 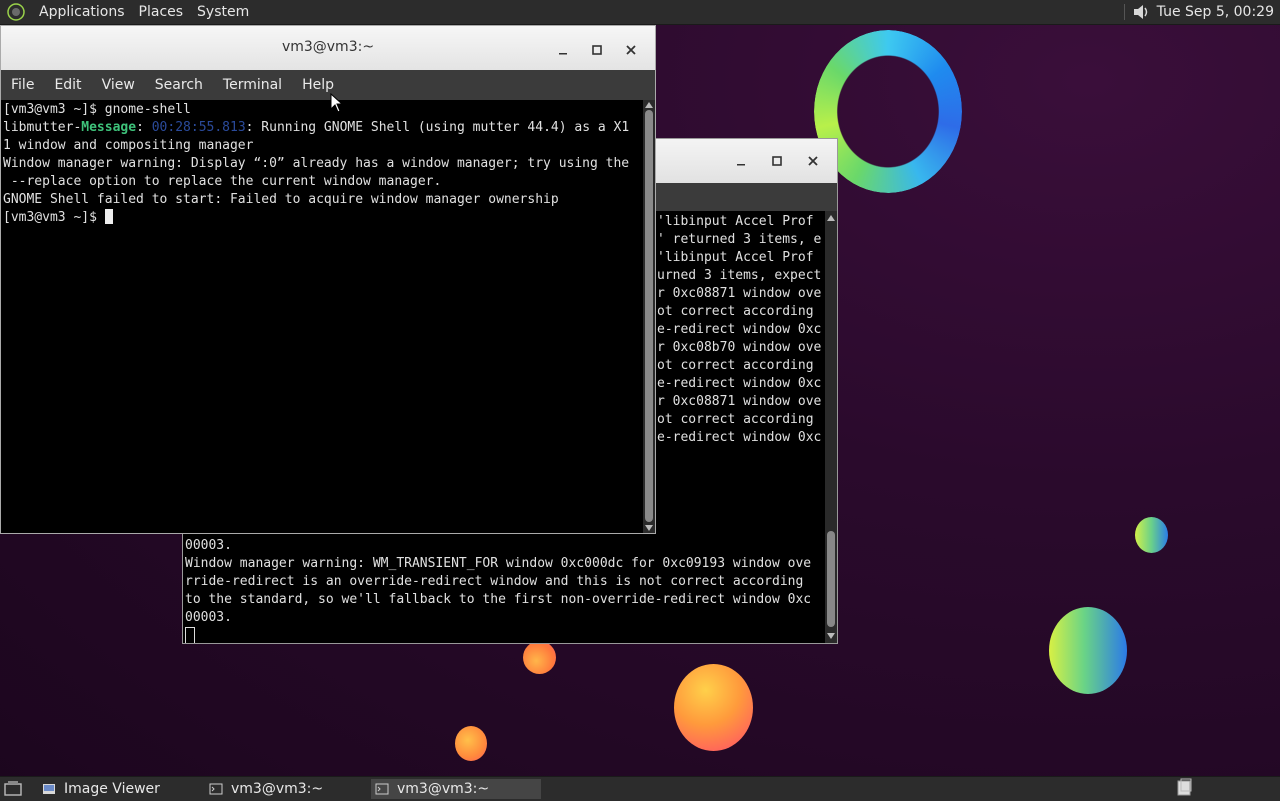 I want to click on menu-terminal: Terminal, so click(x=252, y=85).